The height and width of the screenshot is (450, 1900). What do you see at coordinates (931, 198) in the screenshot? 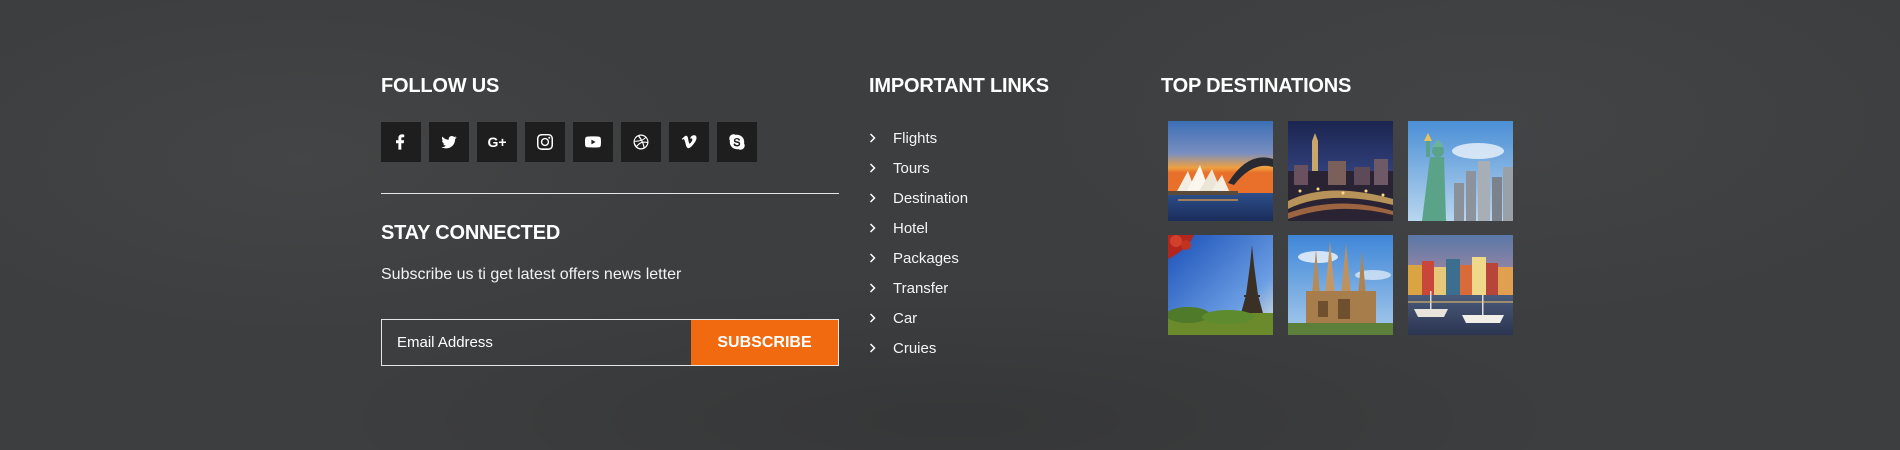
I see `link-label: Destination` at bounding box center [931, 198].